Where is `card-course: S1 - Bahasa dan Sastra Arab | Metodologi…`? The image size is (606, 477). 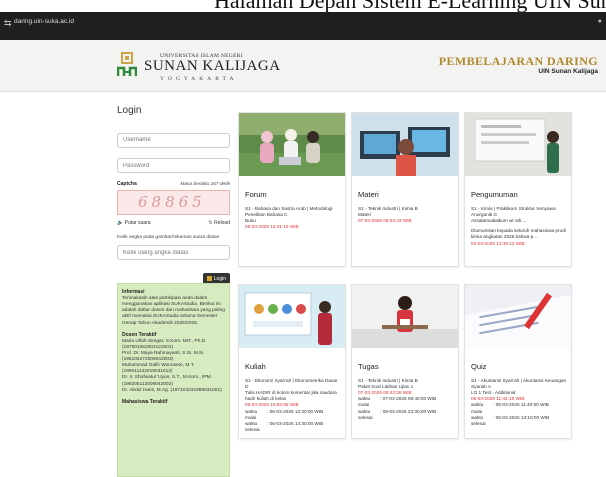 card-course: S1 - Bahasa dan Sastra Arab | Metodologi… is located at coordinates (289, 212).